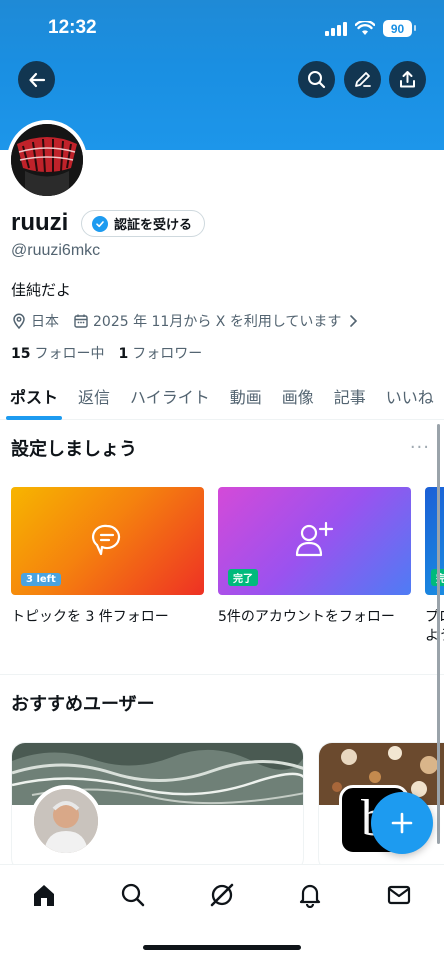  I want to click on more-options-icon: ···, so click(420, 447).